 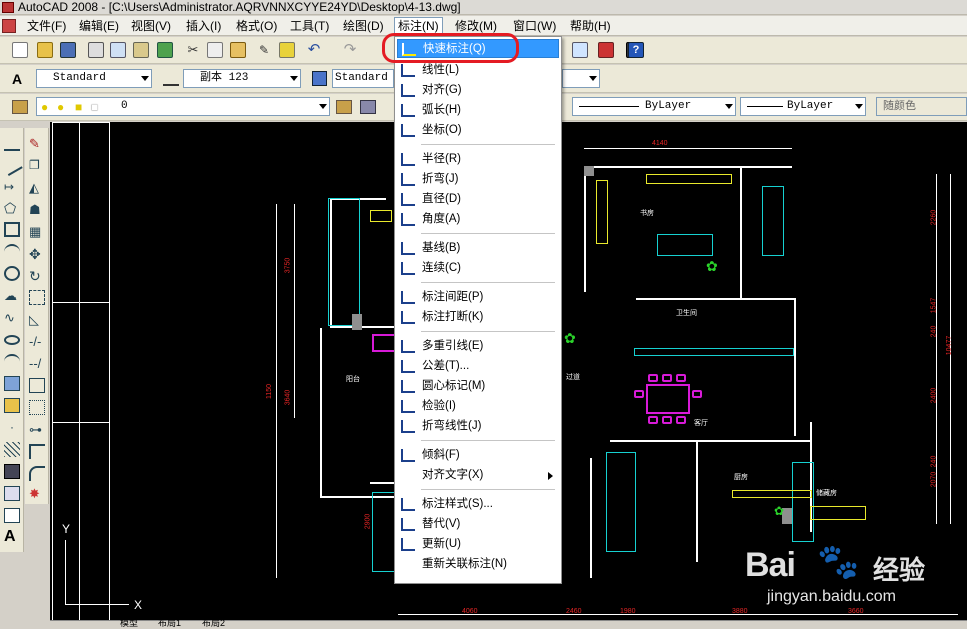 I want to click on explode-icon: ✸, so click(x=37, y=493).